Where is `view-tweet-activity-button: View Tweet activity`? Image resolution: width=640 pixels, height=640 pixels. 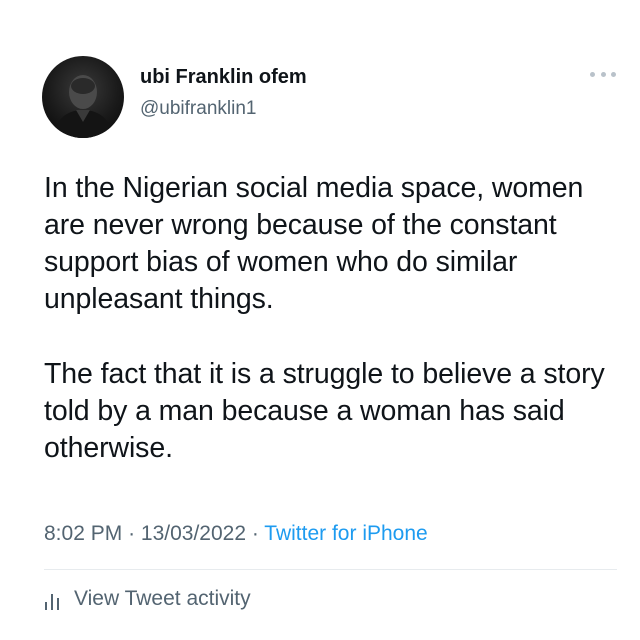
view-tweet-activity-button: View Tweet activity is located at coordinates (147, 599).